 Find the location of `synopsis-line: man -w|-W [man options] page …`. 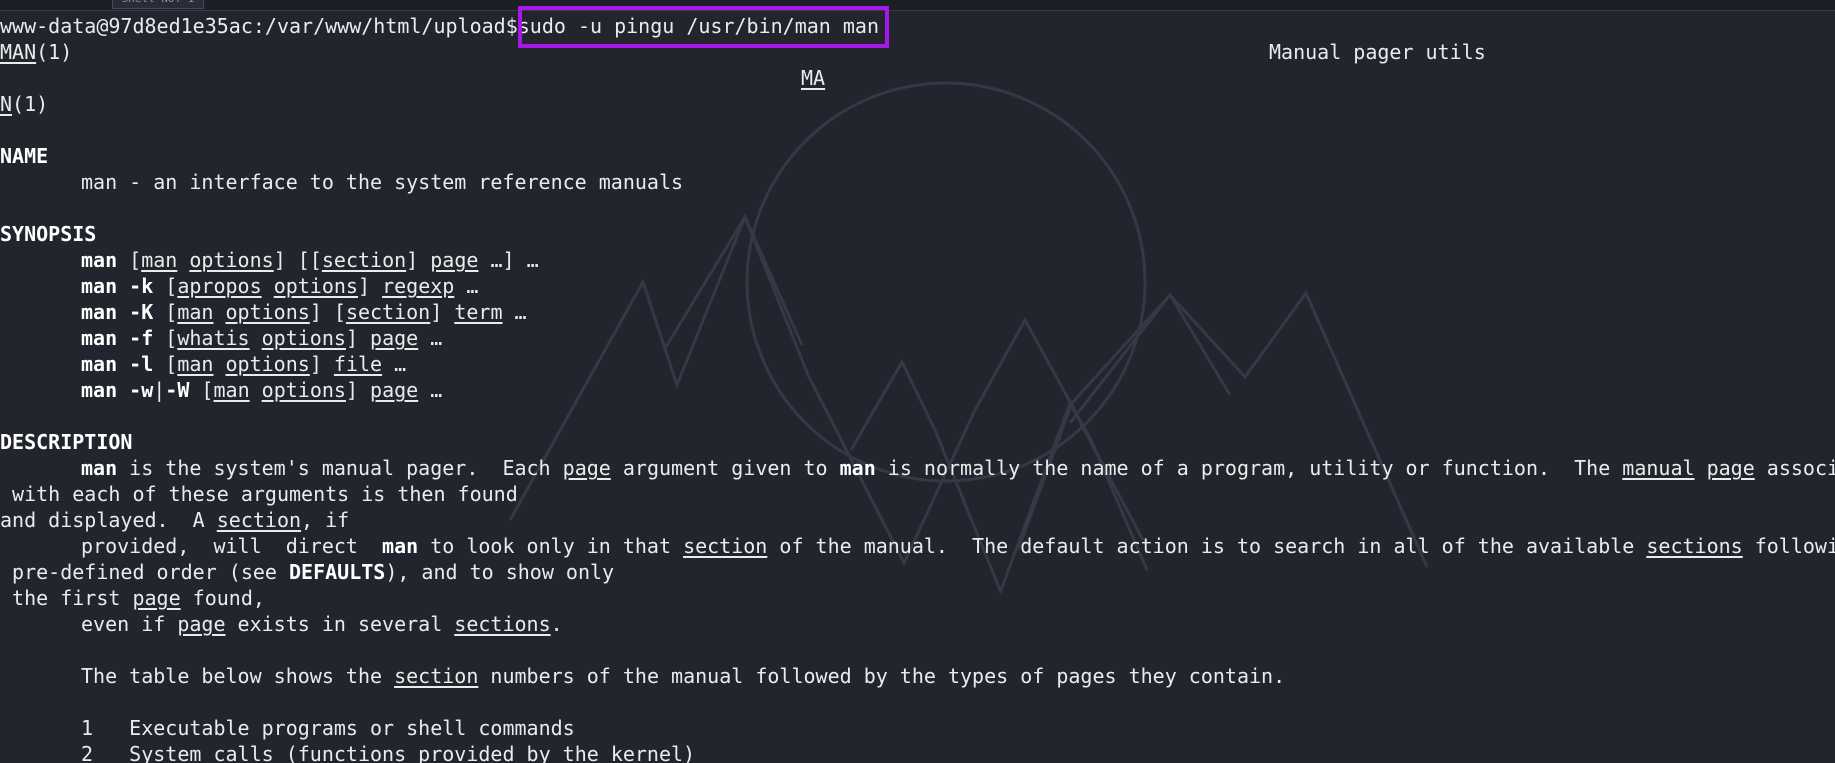

synopsis-line: man -w|-W [man options] page … is located at coordinates (262, 390).